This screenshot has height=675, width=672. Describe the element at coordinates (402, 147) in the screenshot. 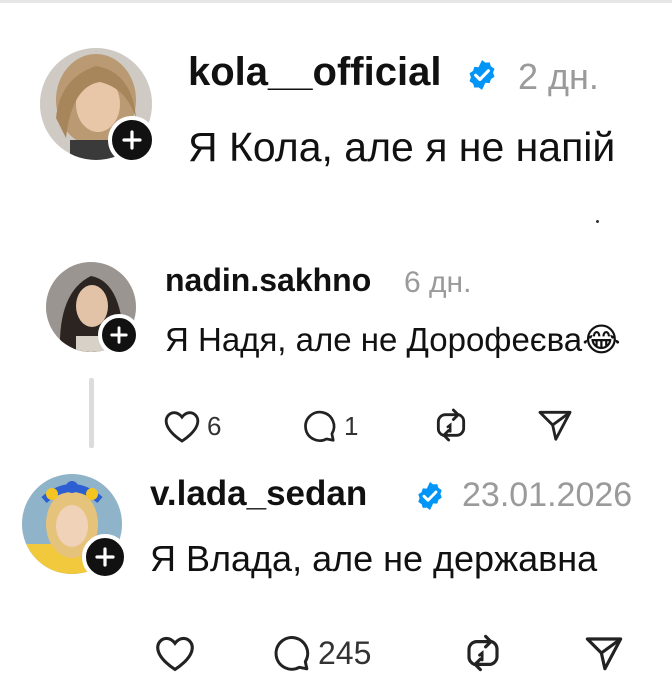

I see `post-text: Я Кола, але я не напій` at that location.